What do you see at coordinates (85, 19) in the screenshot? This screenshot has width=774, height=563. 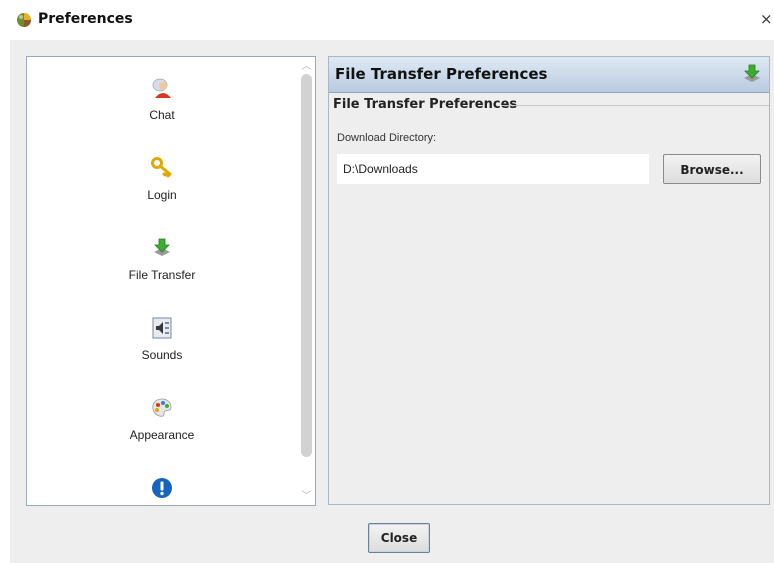 I see `window-title: Preferences` at bounding box center [85, 19].